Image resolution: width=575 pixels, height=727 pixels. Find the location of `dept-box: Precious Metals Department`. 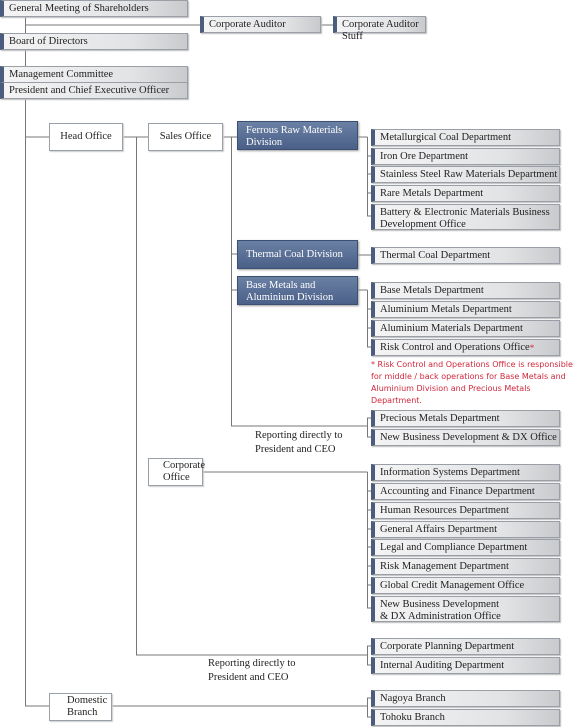

dept-box: Precious Metals Department is located at coordinates (465, 418).